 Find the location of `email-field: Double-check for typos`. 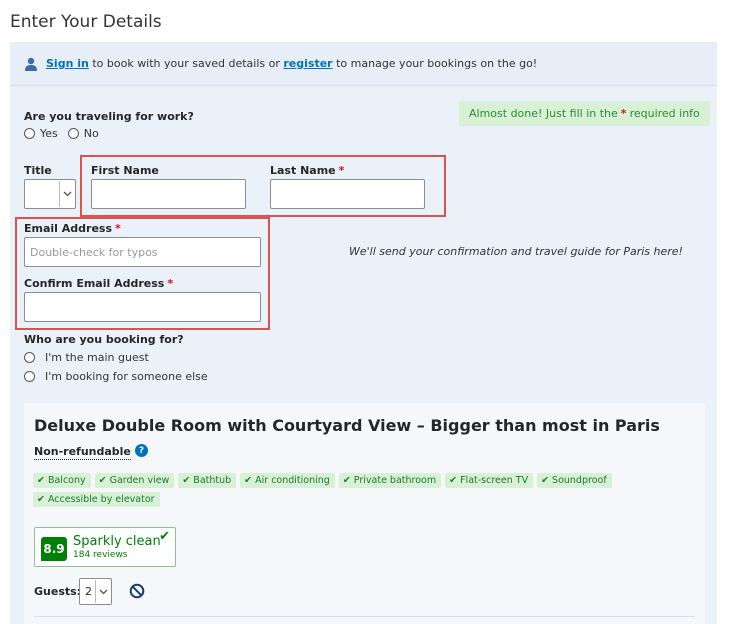

email-field: Double-check for typos is located at coordinates (142, 252).